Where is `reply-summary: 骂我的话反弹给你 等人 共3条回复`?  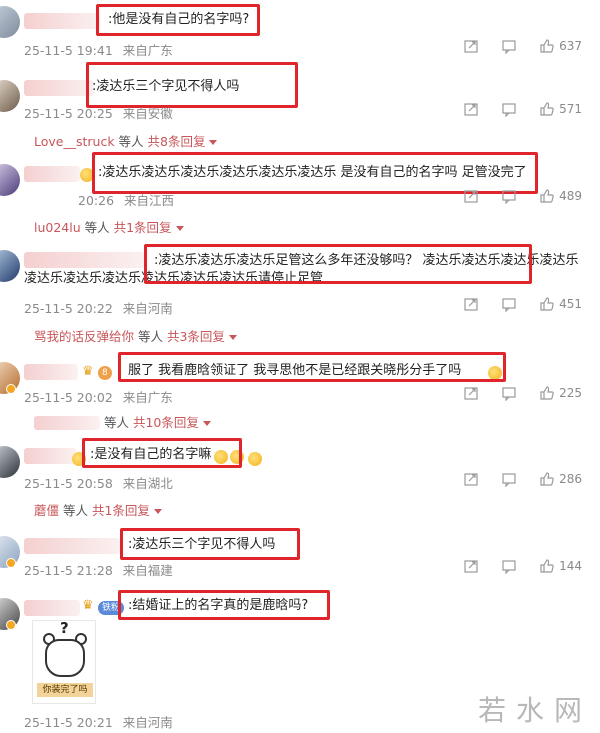
reply-summary: 骂我的话反弹给你 等人 共3条回复 is located at coordinates (135, 335).